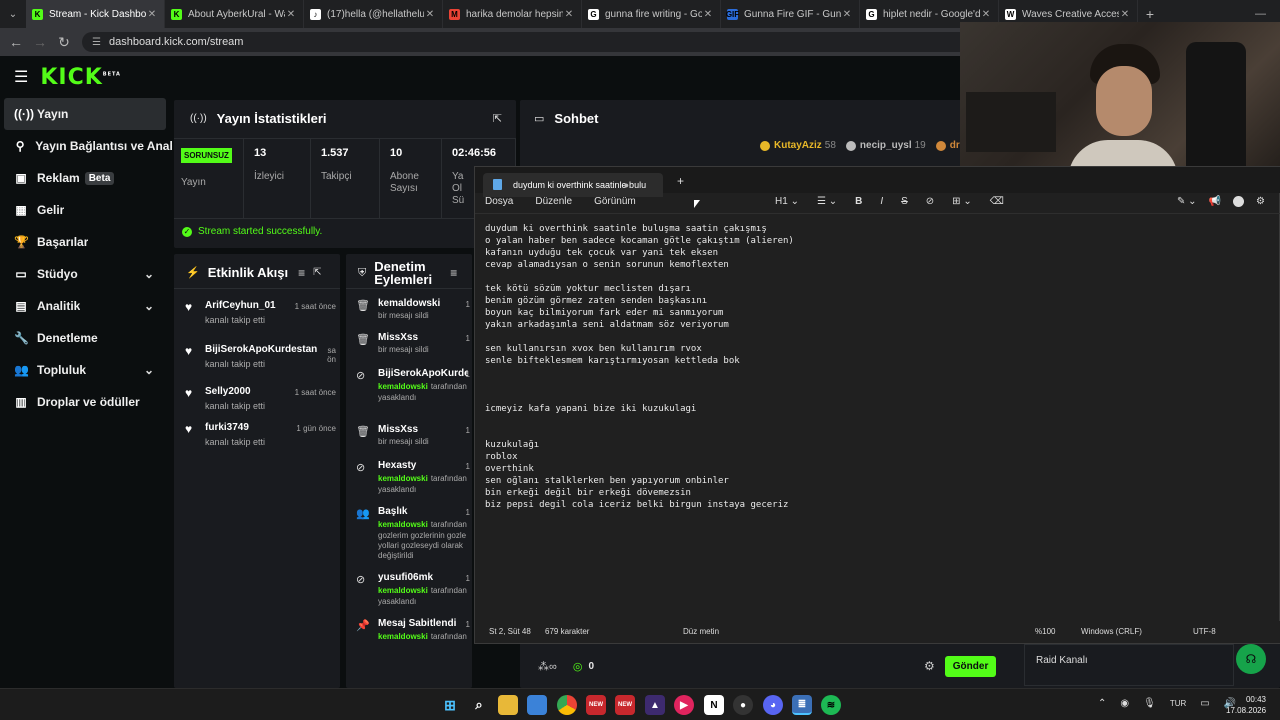 Image resolution: width=1280 pixels, height=720 pixels. What do you see at coordinates (1150, 14) in the screenshot?
I see `new-tab-button: +` at bounding box center [1150, 14].